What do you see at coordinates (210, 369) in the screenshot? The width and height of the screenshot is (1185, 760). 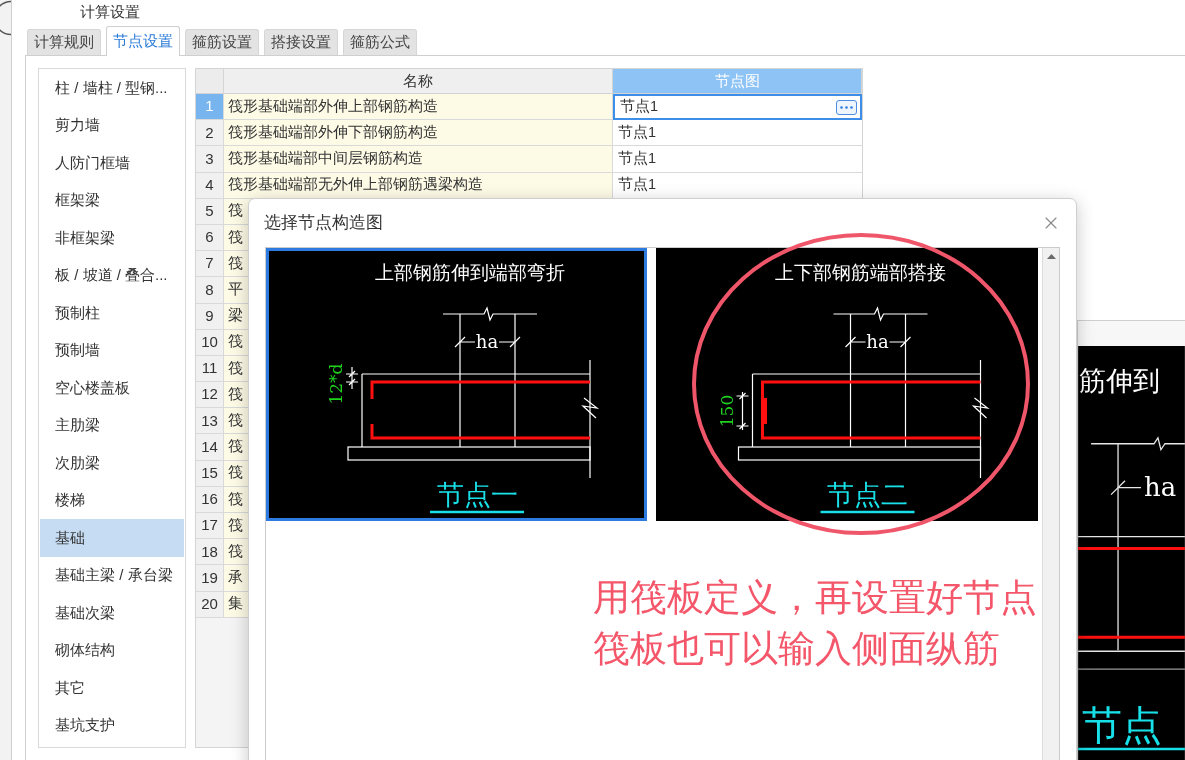 I see `row-number: 11` at bounding box center [210, 369].